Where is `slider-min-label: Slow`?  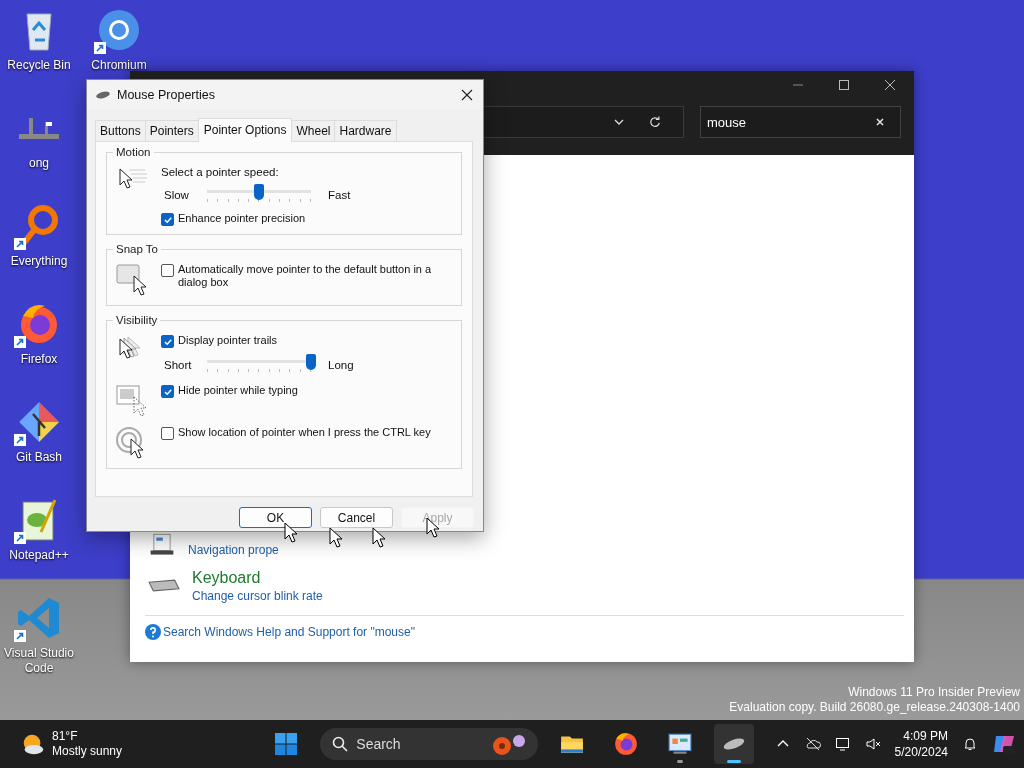 slider-min-label: Slow is located at coordinates (176, 195).